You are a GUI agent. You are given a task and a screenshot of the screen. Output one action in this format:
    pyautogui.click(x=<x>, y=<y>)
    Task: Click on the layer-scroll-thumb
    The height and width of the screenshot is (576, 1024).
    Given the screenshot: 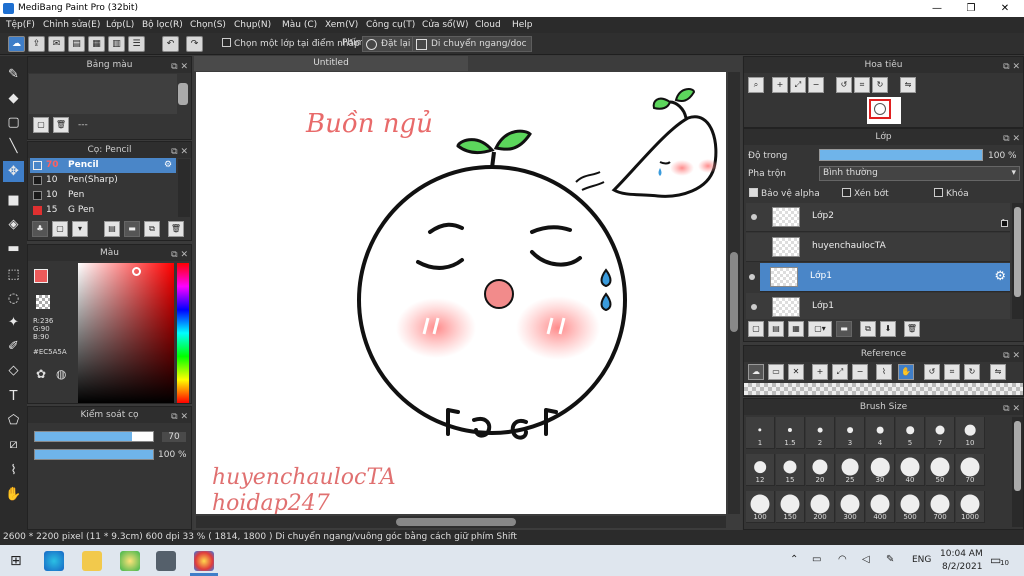 What is the action you would take?
    pyautogui.click(x=1017, y=252)
    